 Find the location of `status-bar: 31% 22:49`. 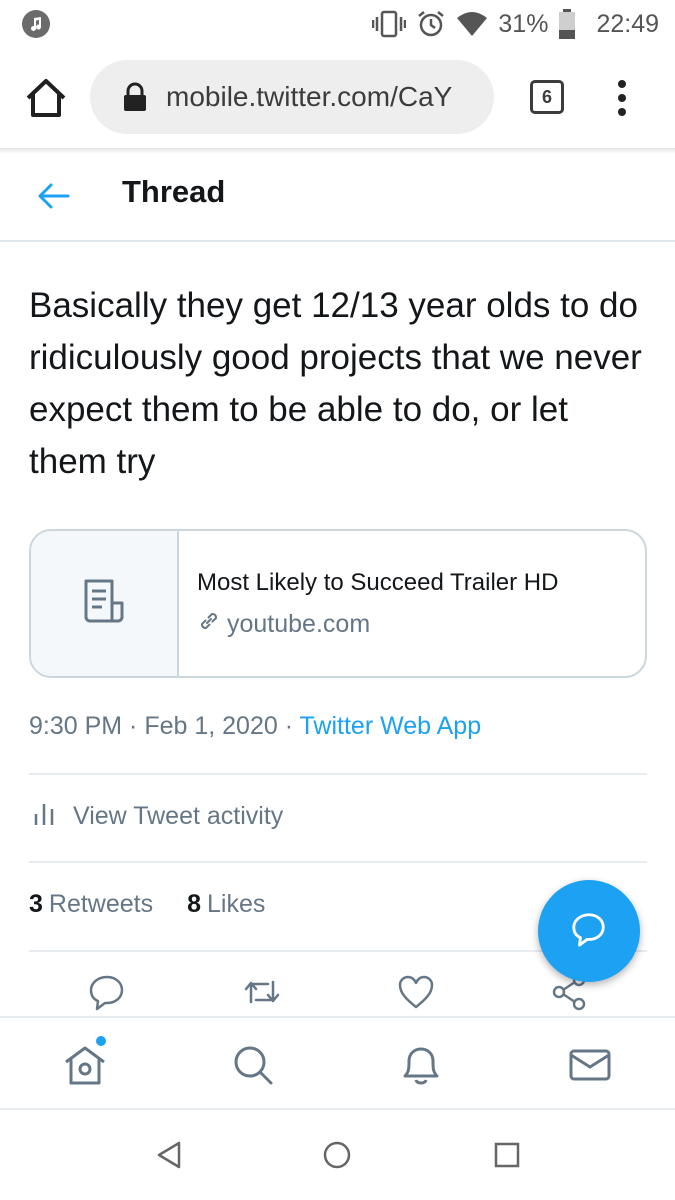

status-bar: 31% 22:49 is located at coordinates (337, 24).